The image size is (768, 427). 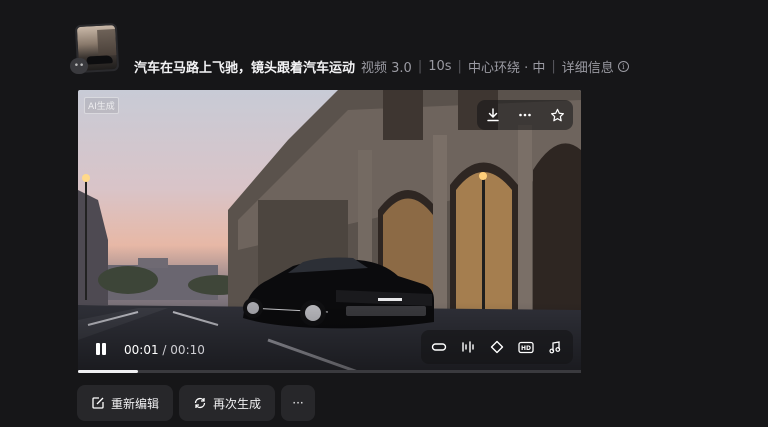 I want to click on progress-fill, so click(x=108, y=371).